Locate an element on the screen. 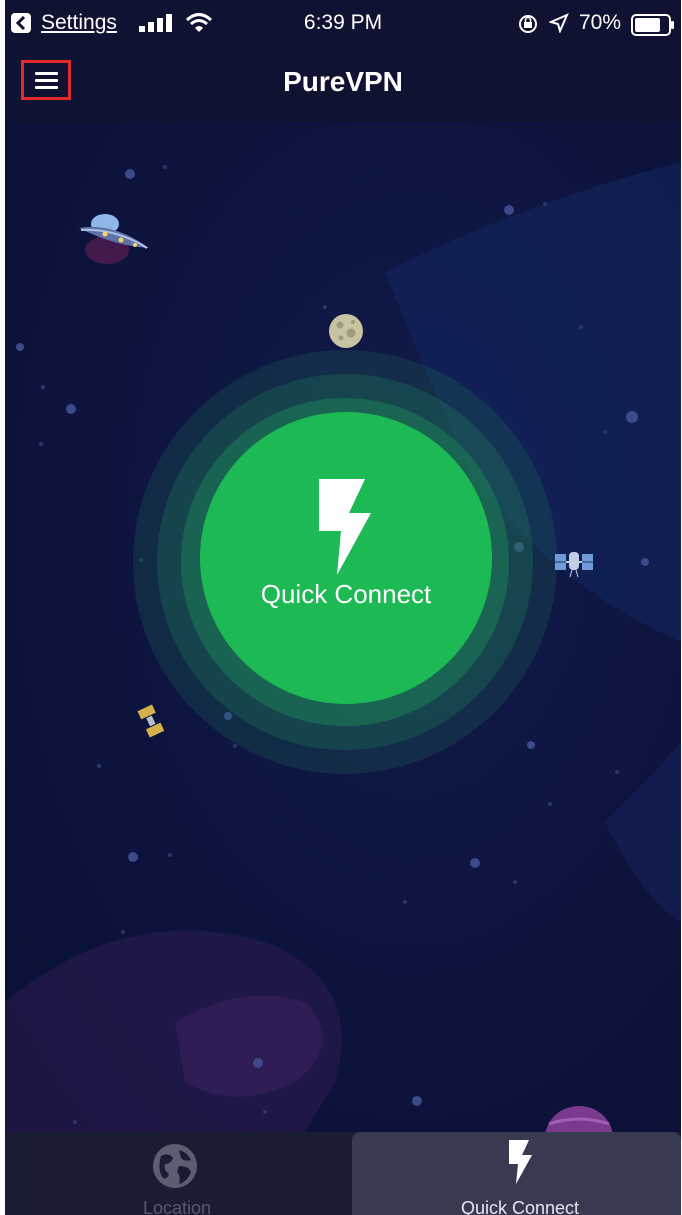  quick-connect-label: Quick Connect is located at coordinates (346, 594).